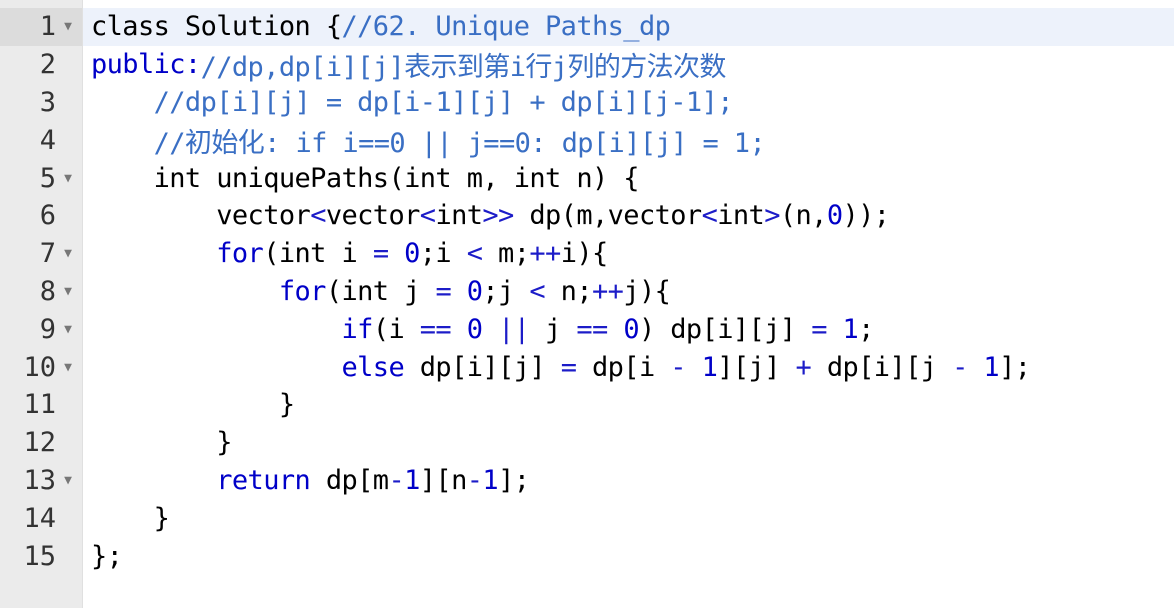 The width and height of the screenshot is (1174, 608). What do you see at coordinates (373, 216) in the screenshot?
I see `code-token: vector` at bounding box center [373, 216].